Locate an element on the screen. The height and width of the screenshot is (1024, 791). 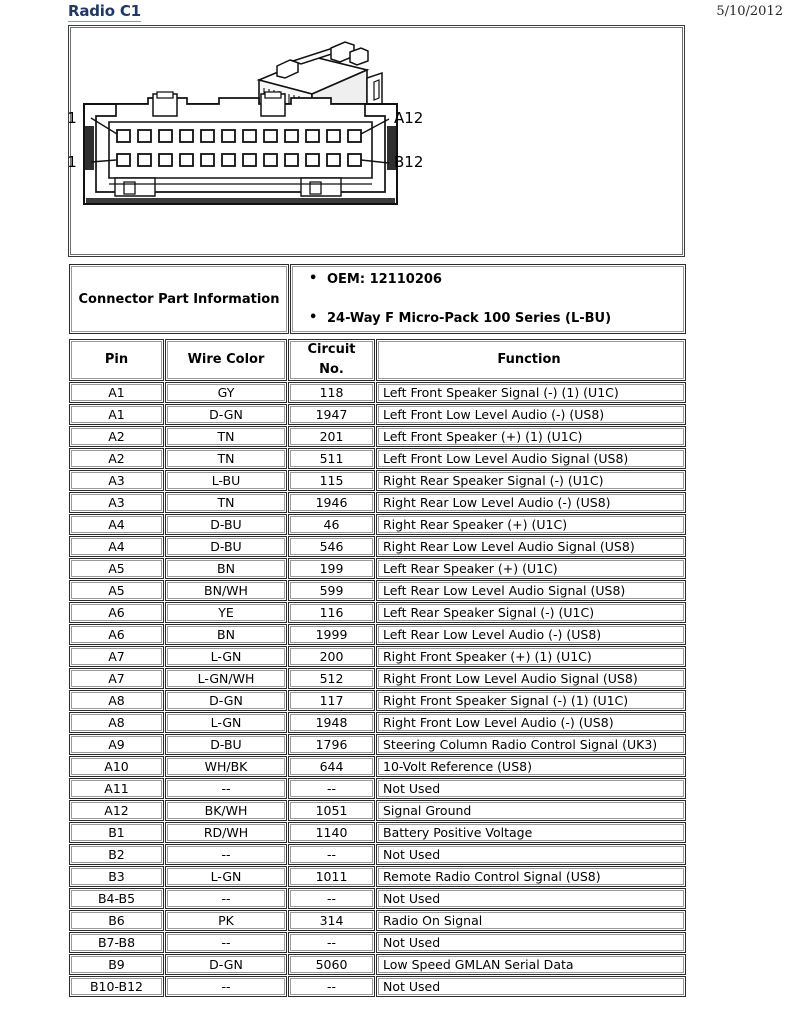
cell-circuit-no: 1948 is located at coordinates (331, 722).